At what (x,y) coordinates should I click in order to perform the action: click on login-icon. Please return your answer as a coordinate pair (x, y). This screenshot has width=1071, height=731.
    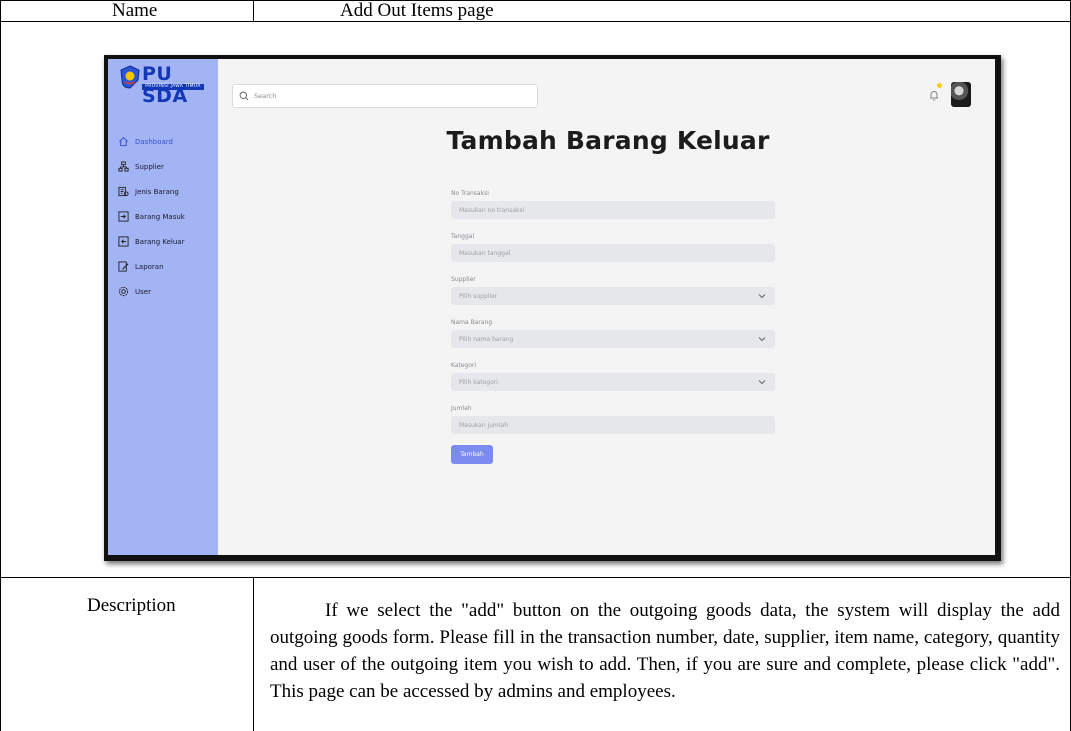
    Looking at the image, I should click on (123, 216).